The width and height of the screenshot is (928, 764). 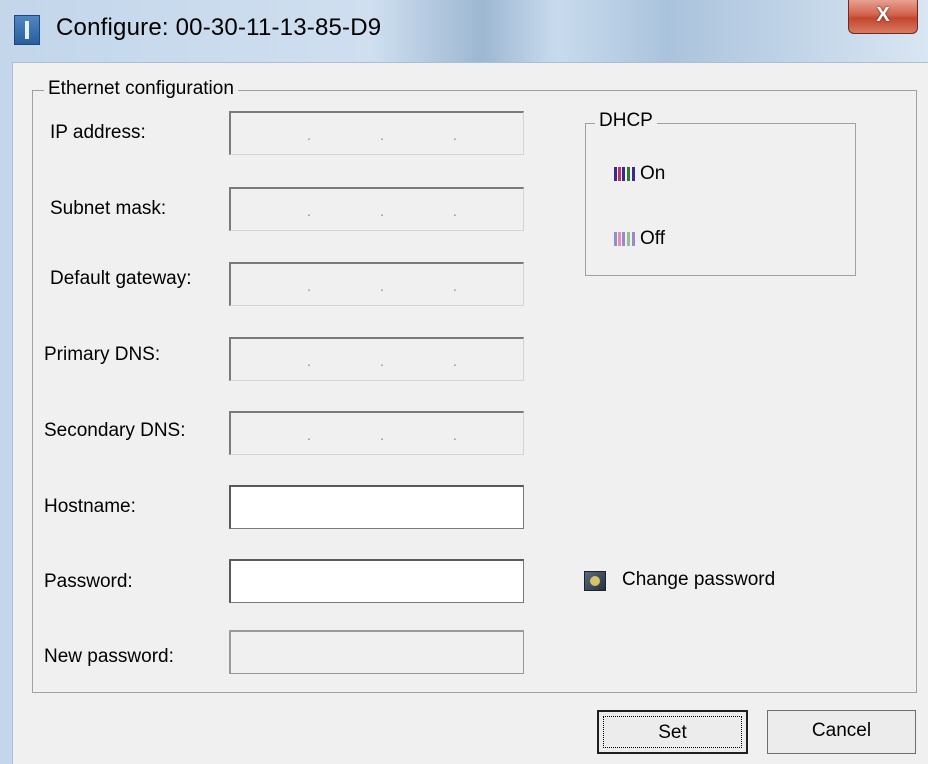 What do you see at coordinates (115, 430) in the screenshot?
I see `secondary-dns-label: Secondary DNS:` at bounding box center [115, 430].